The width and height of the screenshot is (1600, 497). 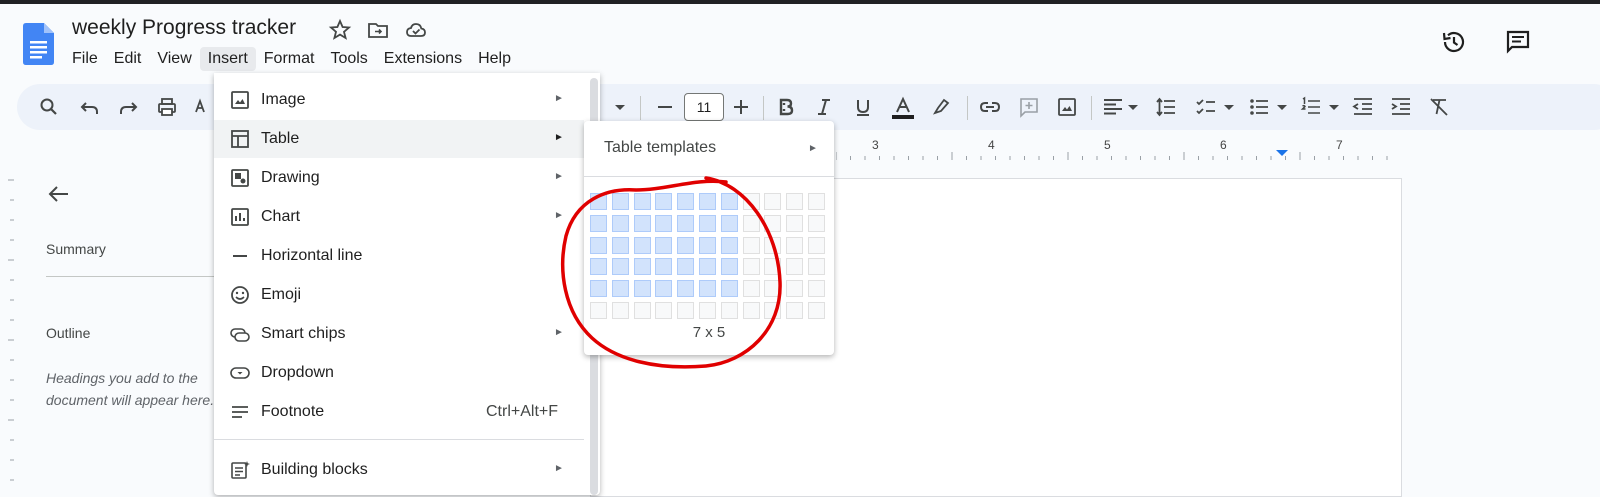 I want to click on align-left-icon, so click(x=1113, y=107).